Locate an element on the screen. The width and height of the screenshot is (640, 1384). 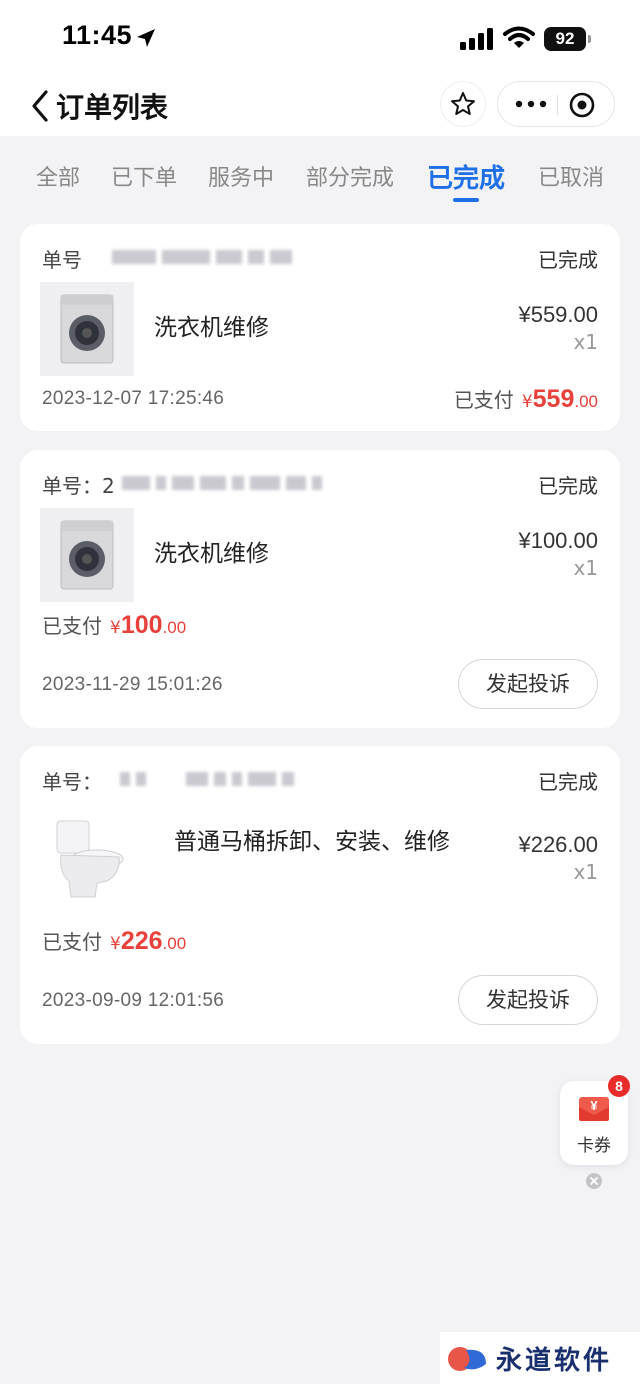
paid-amount: 已支付 ¥226.00 is located at coordinates (114, 941).